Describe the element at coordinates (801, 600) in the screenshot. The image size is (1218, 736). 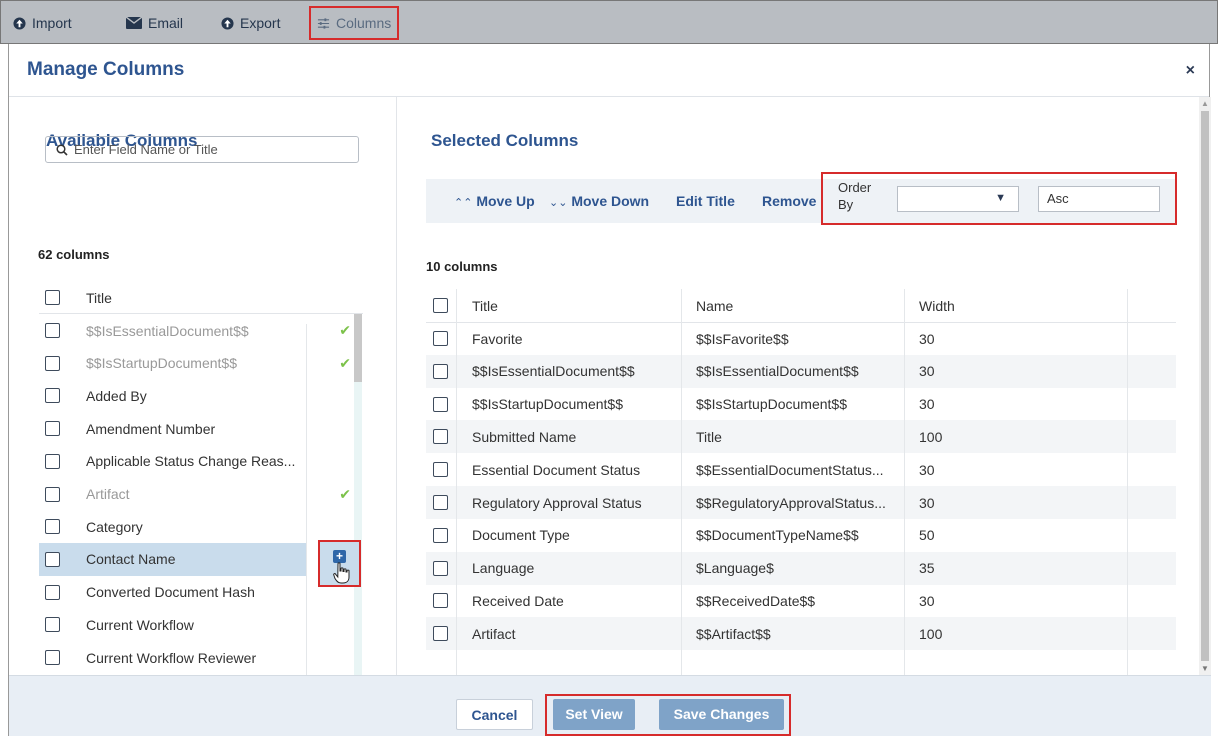
I see `table-row: Received Date $$ReceivedDate$$ 30` at that location.